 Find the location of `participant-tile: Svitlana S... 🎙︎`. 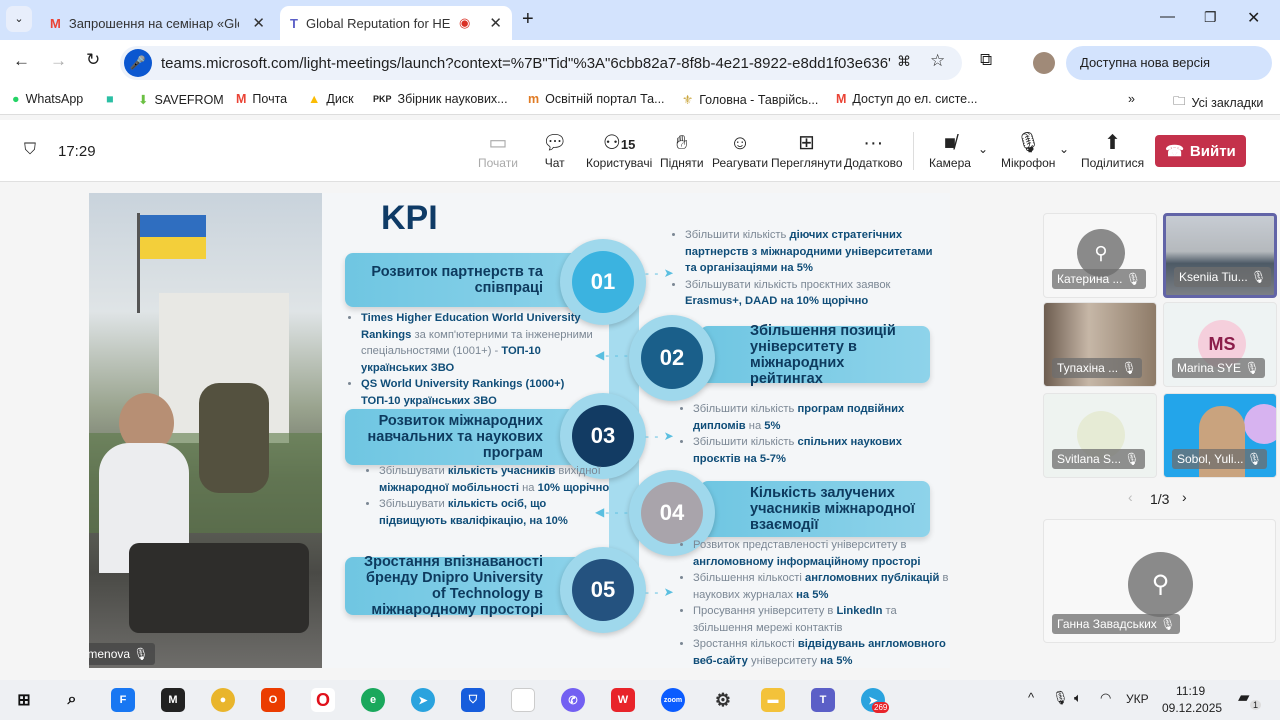

participant-tile: Svitlana S... 🎙︎ is located at coordinates (1100, 435).